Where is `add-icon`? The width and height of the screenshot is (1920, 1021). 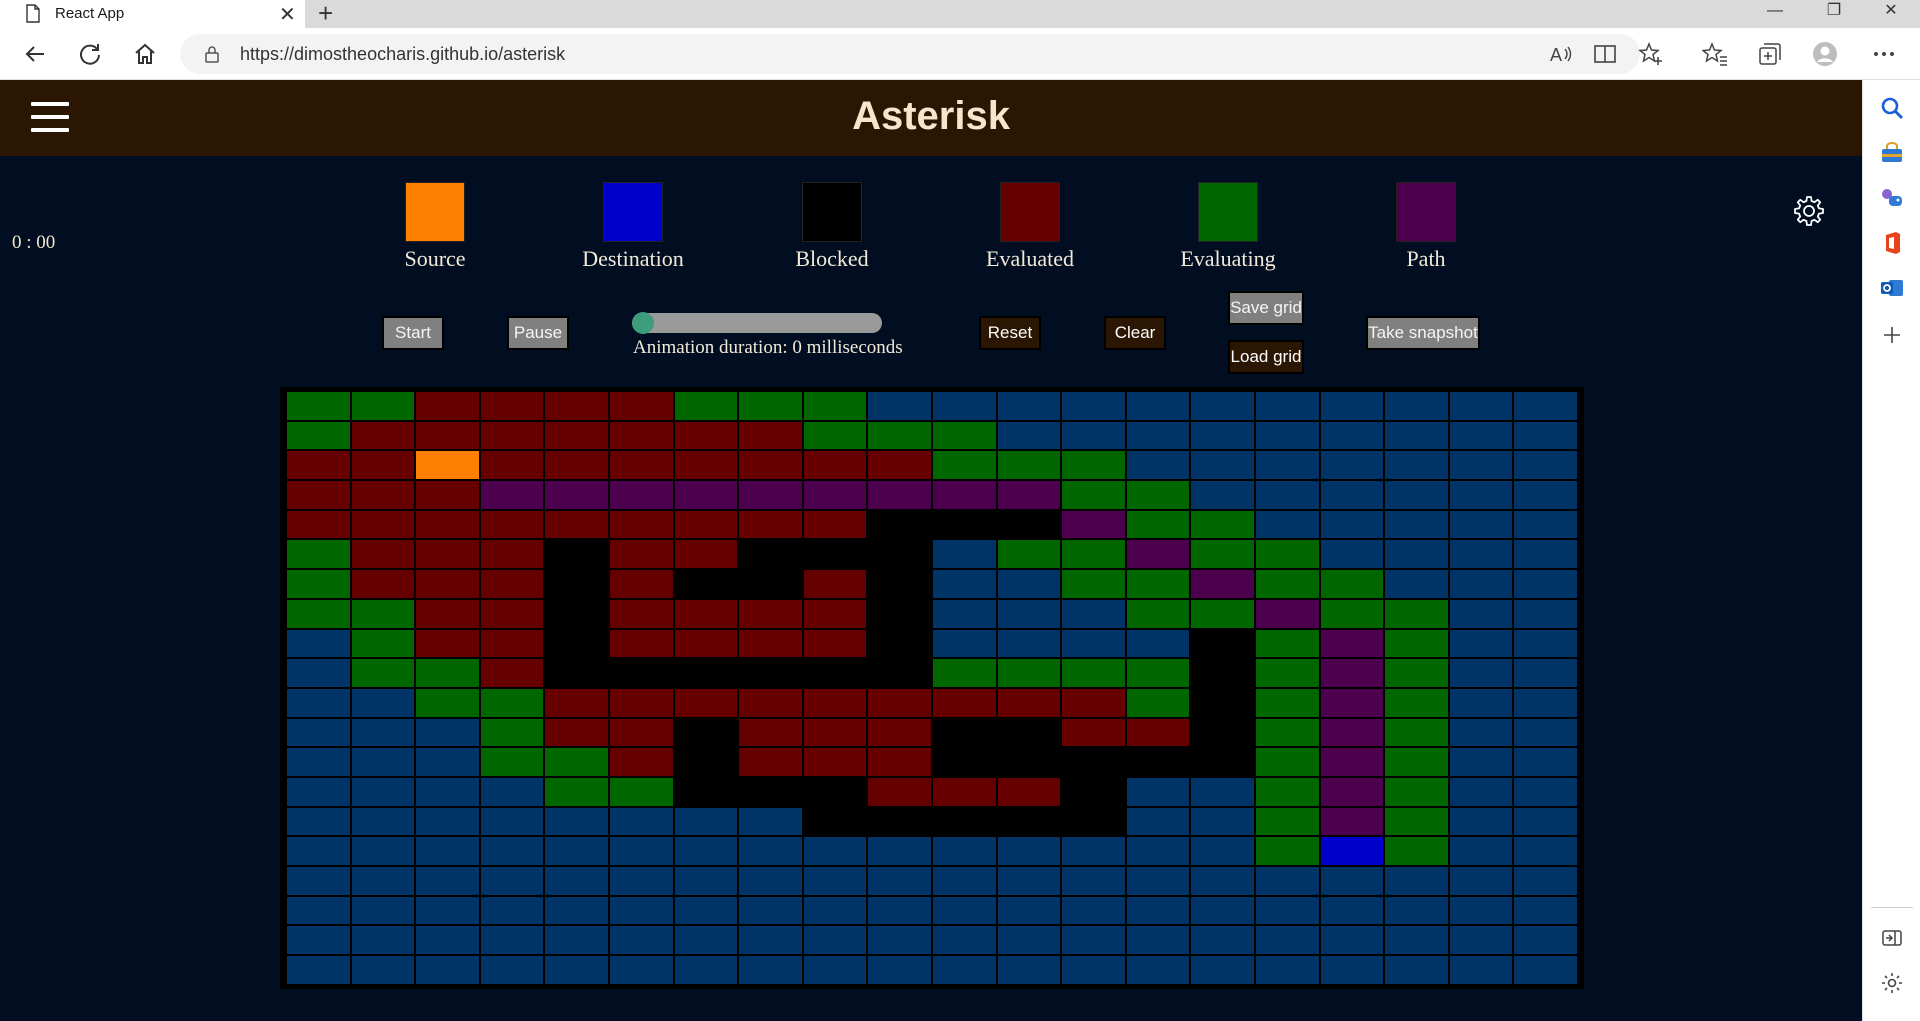 add-icon is located at coordinates (1892, 335).